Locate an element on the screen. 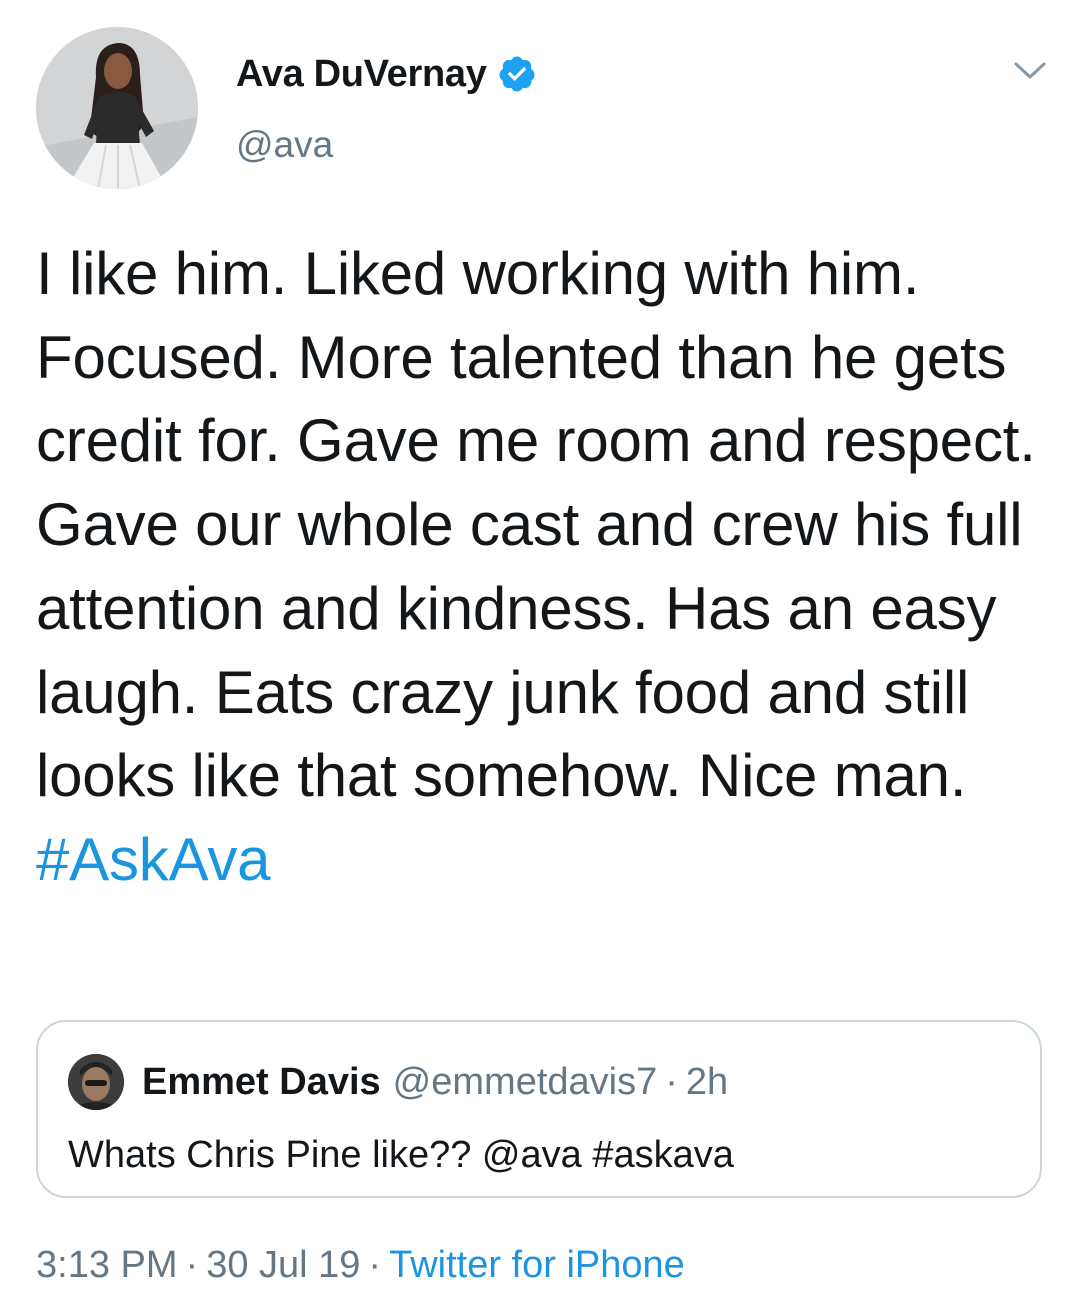 The height and width of the screenshot is (1314, 1080). tweet-source-link: Twitter for iPhone is located at coordinates (537, 1265).